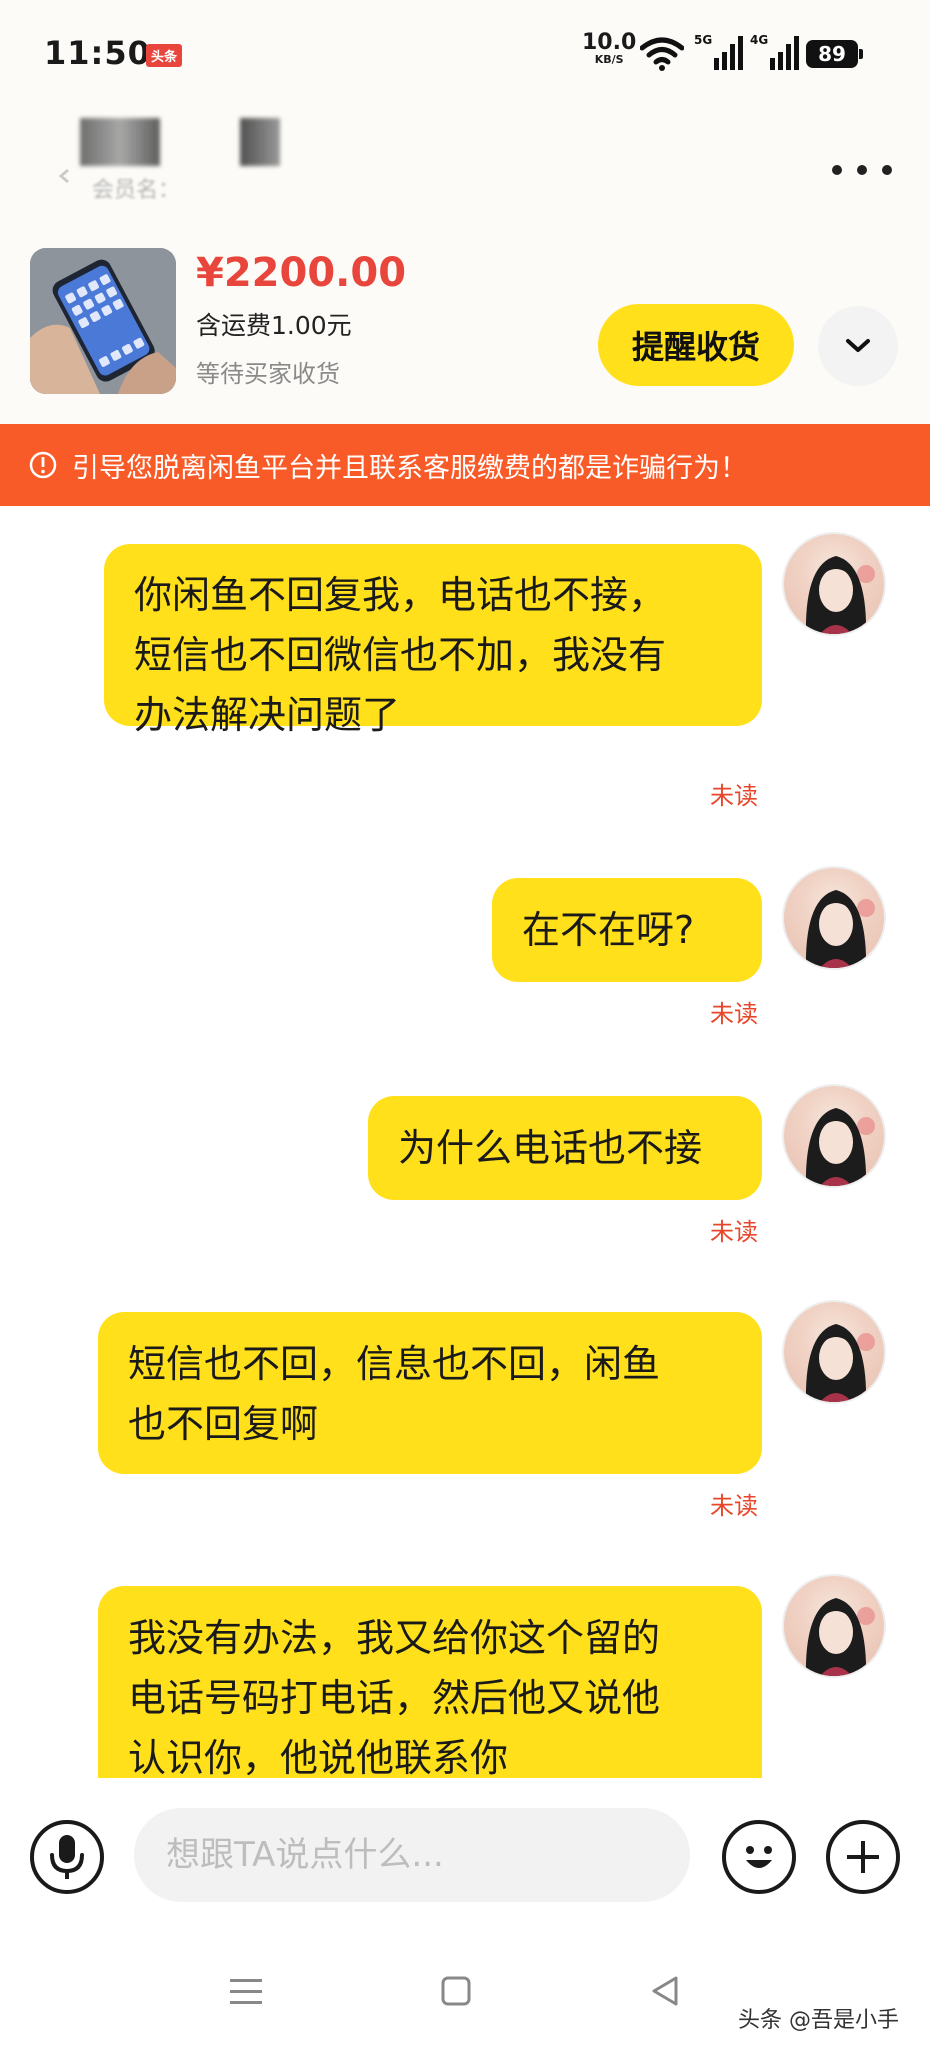 The image size is (930, 2048). Describe the element at coordinates (834, 54) in the screenshot. I see `battery-indicator: 89` at that location.